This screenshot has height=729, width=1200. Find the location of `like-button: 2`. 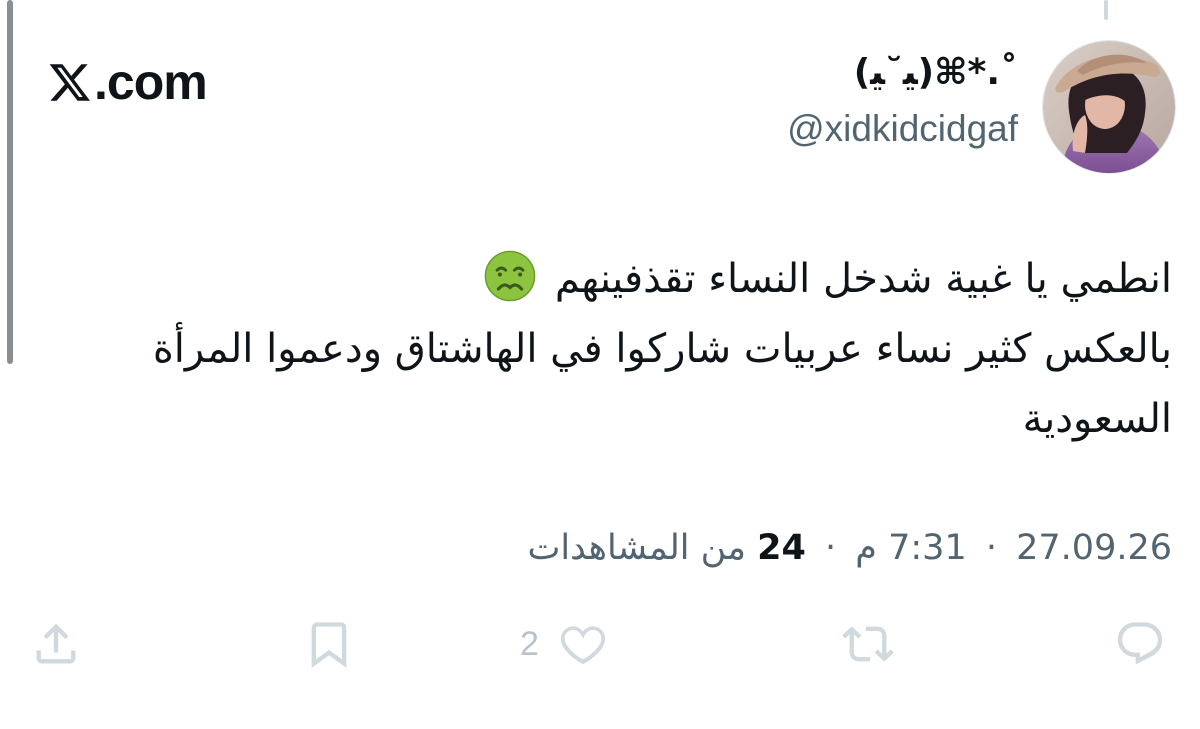

like-button: 2 is located at coordinates (564, 644).